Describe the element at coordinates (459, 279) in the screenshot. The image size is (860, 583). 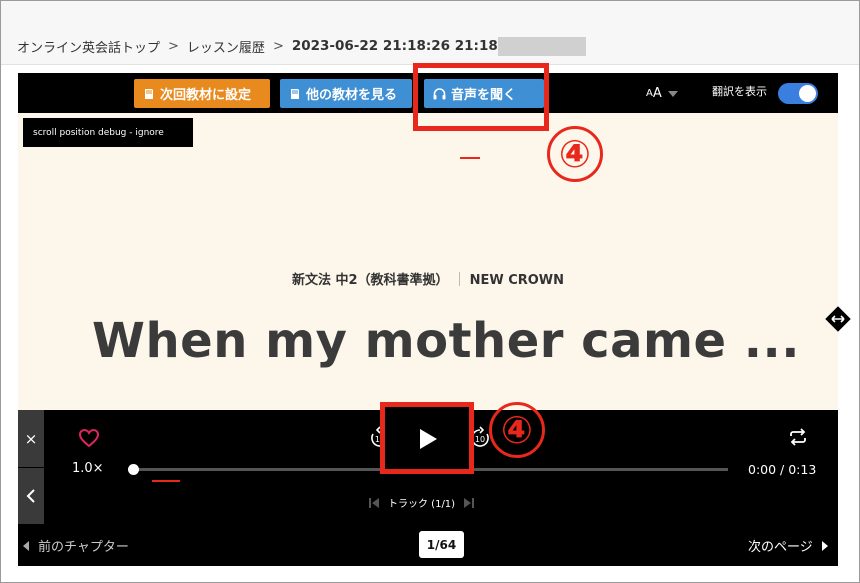
I see `divider` at that location.